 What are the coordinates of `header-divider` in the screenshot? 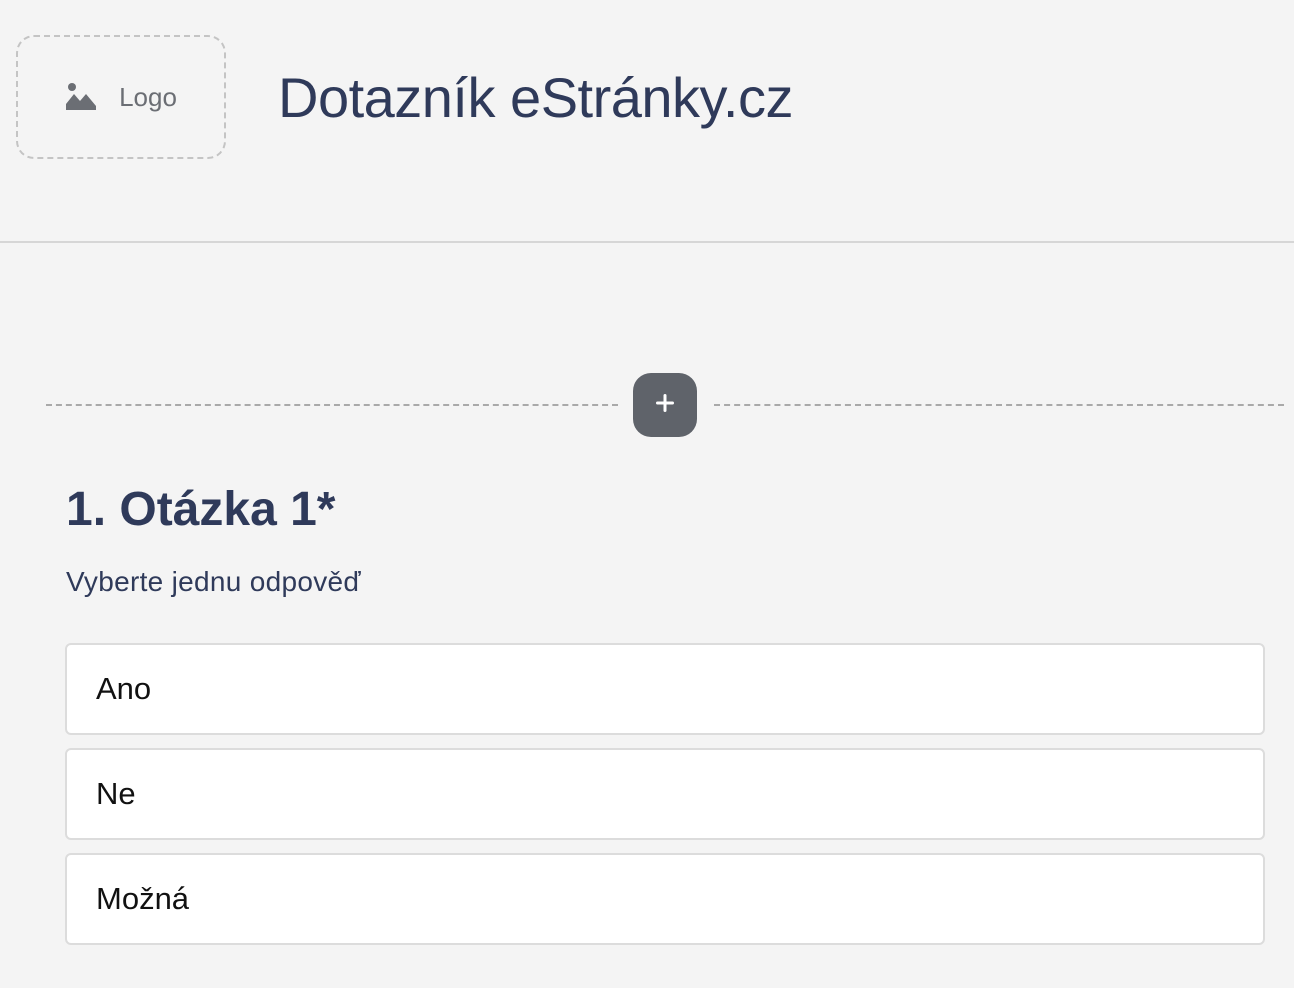 It's located at (647, 242).